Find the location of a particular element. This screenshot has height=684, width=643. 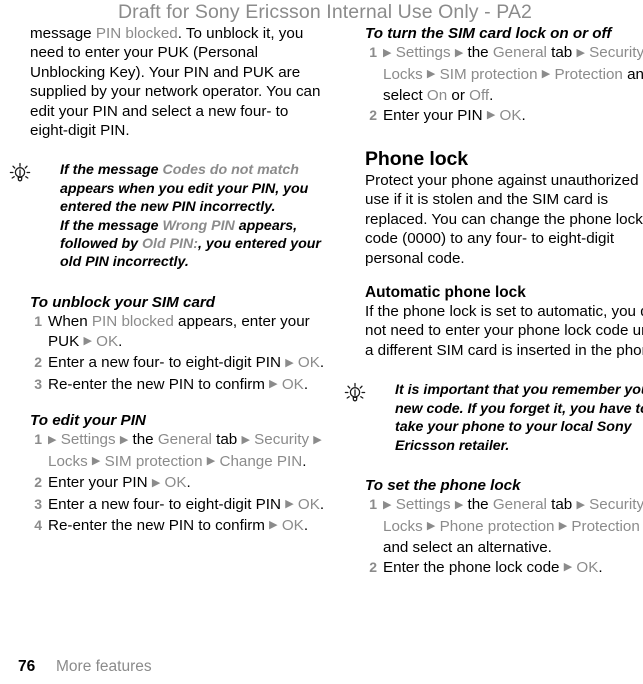

tip-text-1: If the message is located at coordinates (111, 170).